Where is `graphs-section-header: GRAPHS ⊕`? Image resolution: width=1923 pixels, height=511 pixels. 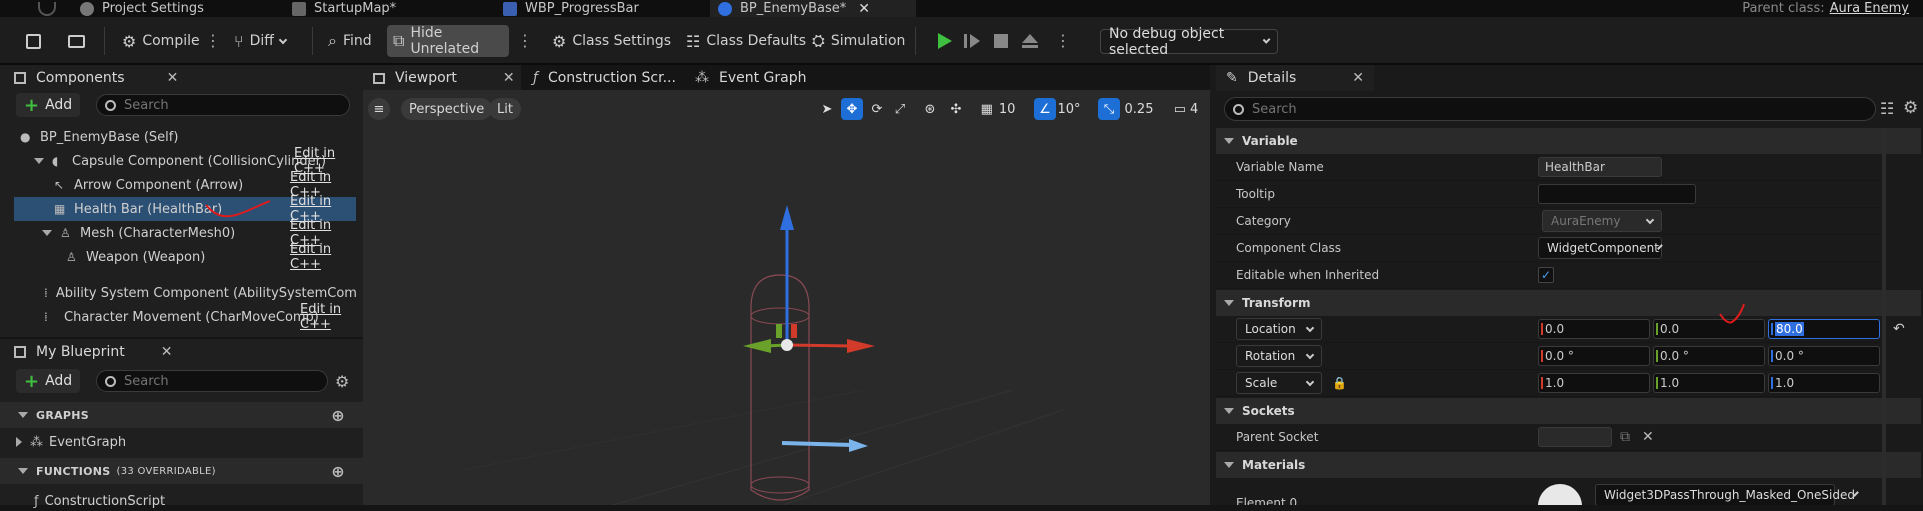
graphs-section-header: GRAPHS ⊕ is located at coordinates (181, 415).